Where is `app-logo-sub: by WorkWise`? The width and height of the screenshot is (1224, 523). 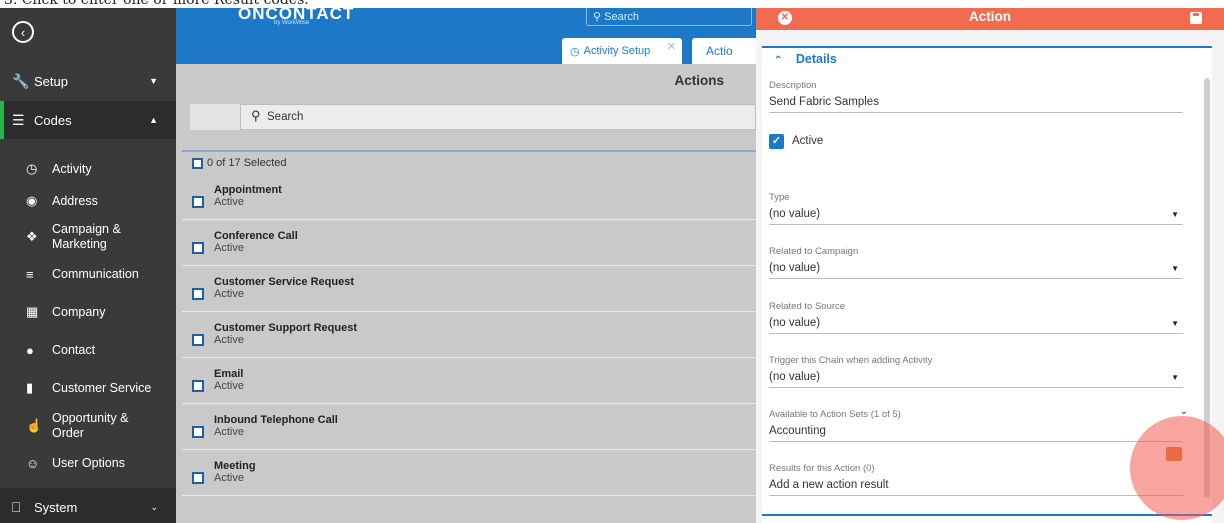 app-logo-sub: by WorkWise is located at coordinates (292, 23).